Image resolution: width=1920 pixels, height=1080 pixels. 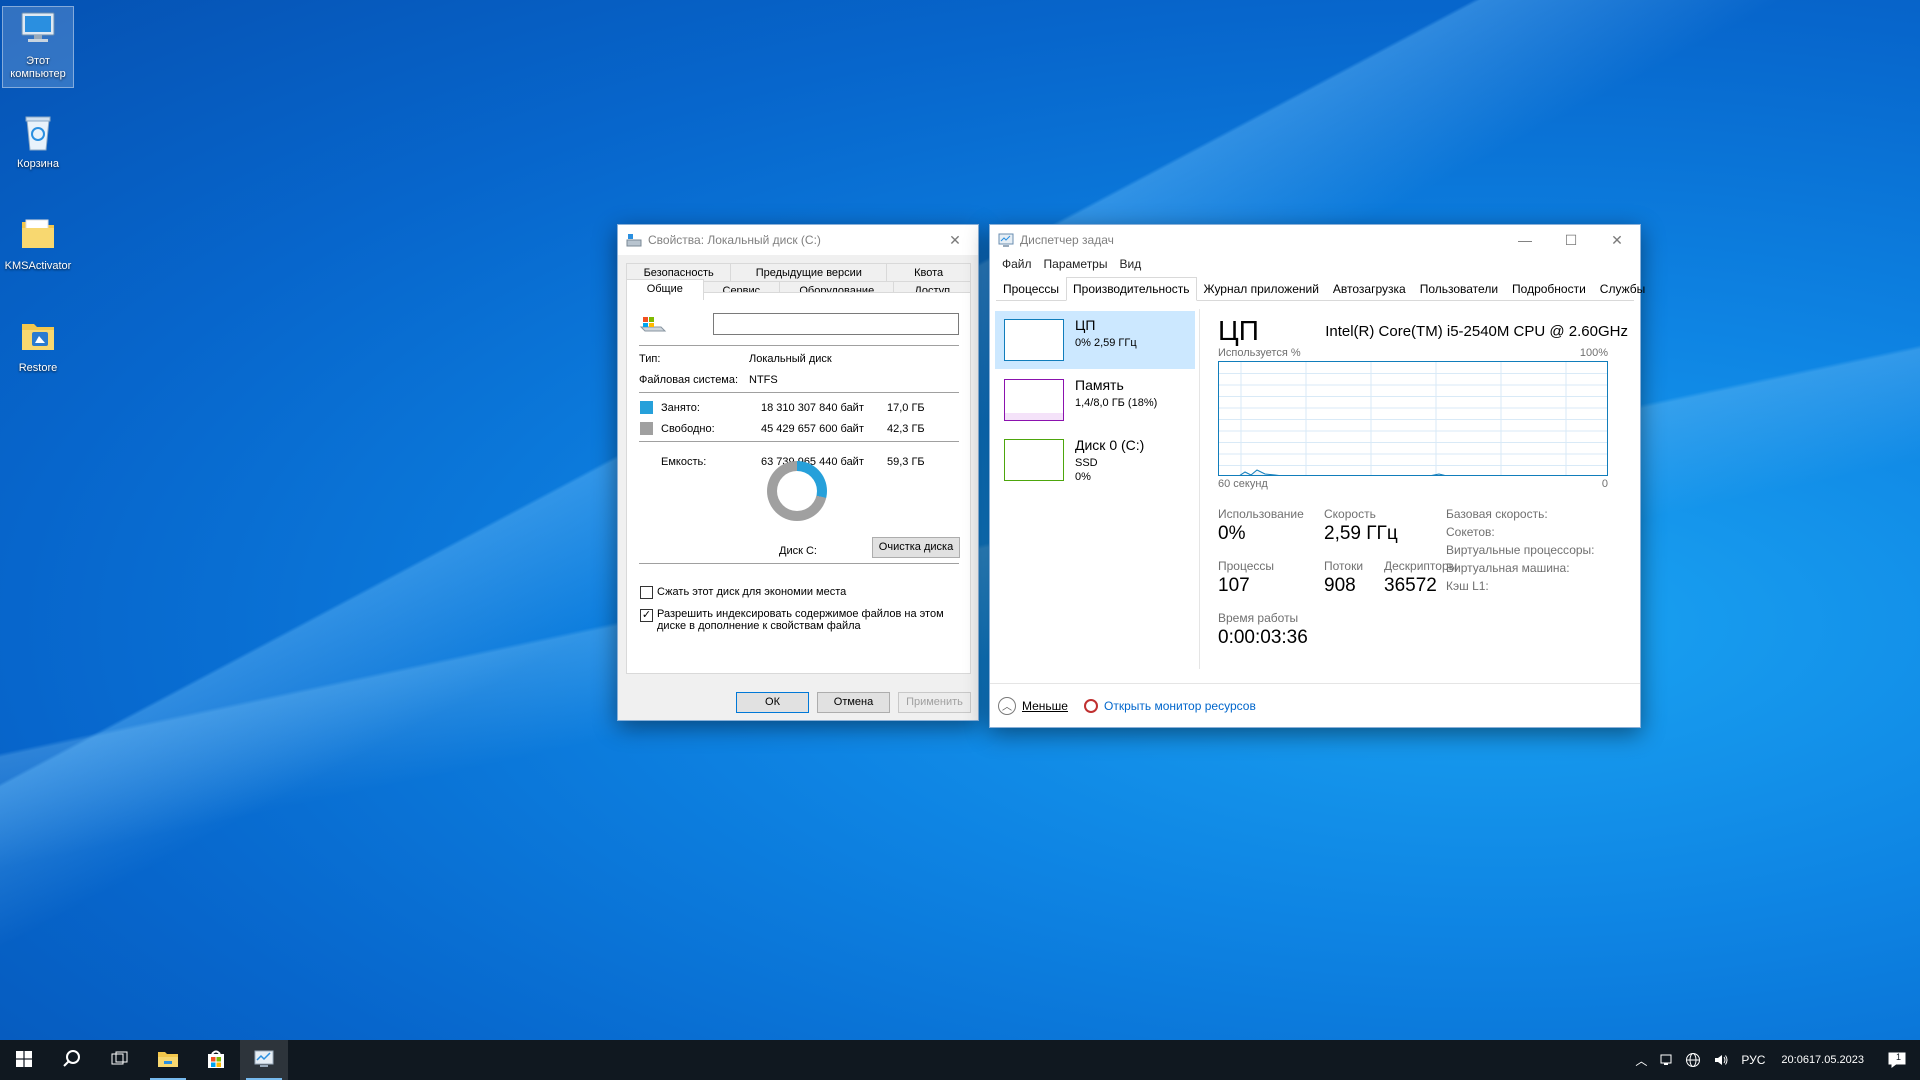 I want to click on minimize-icon: —, so click(x=1525, y=240).